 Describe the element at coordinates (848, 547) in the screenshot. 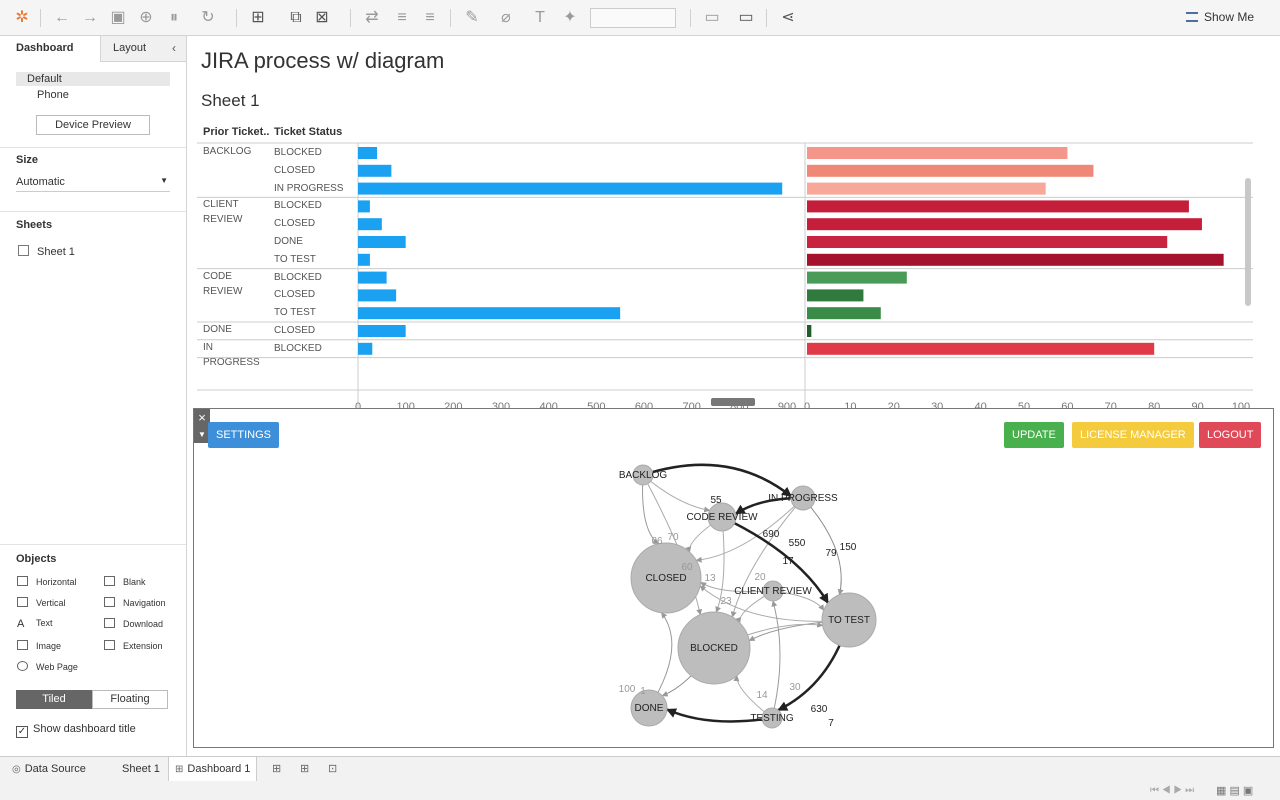

I see `edge-label: 150` at that location.